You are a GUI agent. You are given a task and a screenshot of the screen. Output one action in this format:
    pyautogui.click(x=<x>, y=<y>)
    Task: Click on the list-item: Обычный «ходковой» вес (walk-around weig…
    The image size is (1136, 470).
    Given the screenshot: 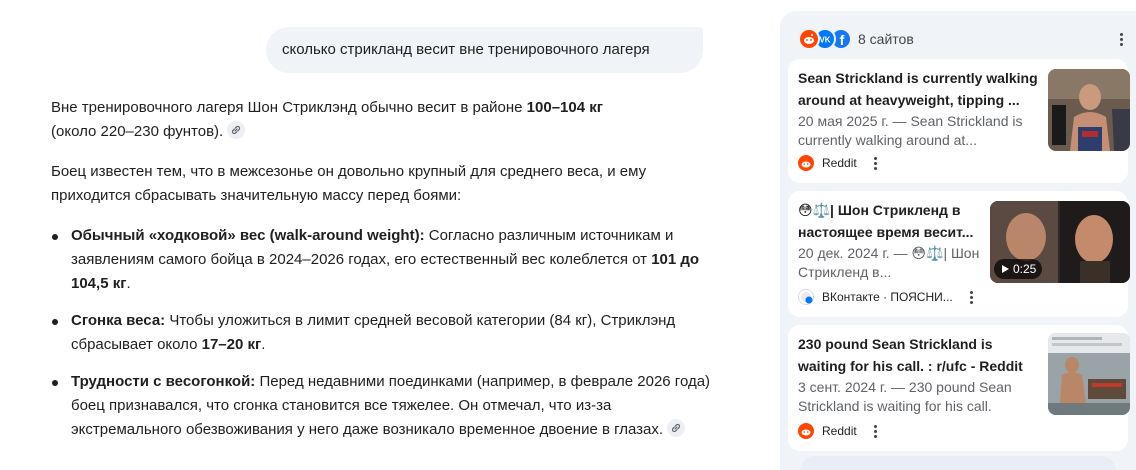 What is the action you would take?
    pyautogui.click(x=381, y=260)
    